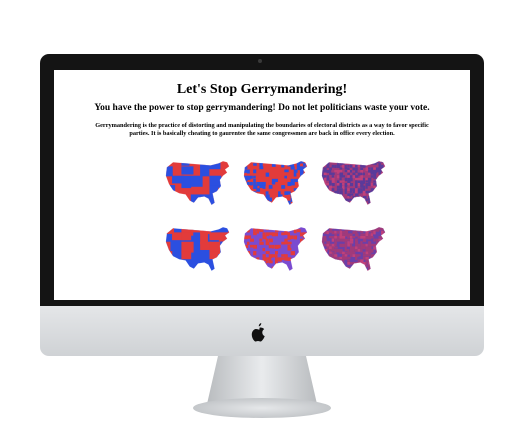 The width and height of the screenshot is (524, 443). Describe the element at coordinates (262, 380) in the screenshot. I see `monitor-stand` at that location.